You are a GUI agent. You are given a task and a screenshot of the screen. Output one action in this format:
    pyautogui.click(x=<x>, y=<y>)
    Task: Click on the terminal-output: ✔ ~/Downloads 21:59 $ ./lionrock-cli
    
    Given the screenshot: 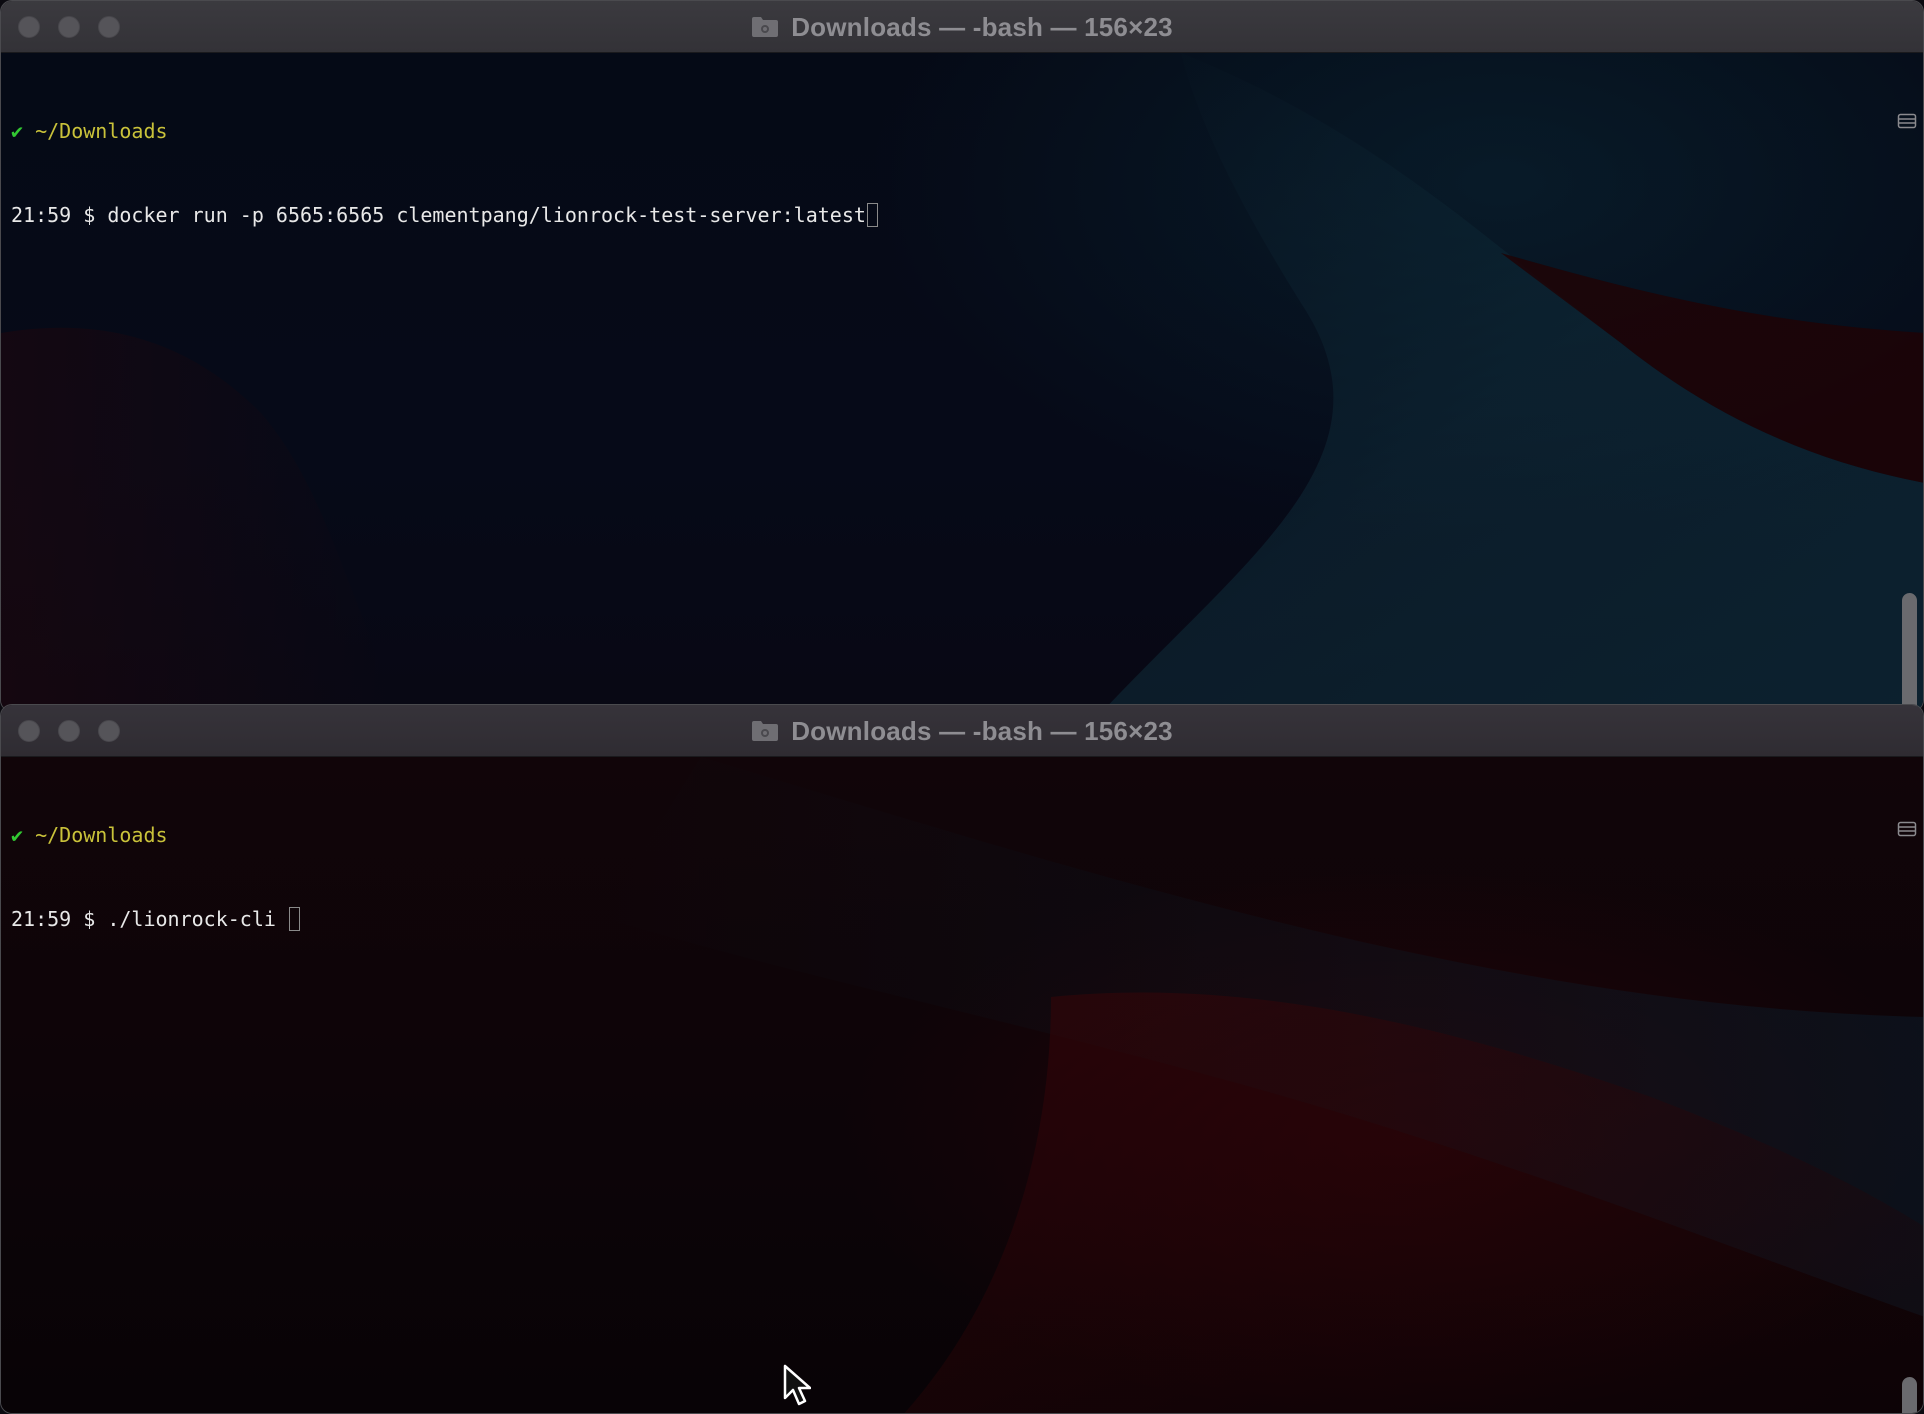 What is the action you would take?
    pyautogui.click(x=155, y=877)
    